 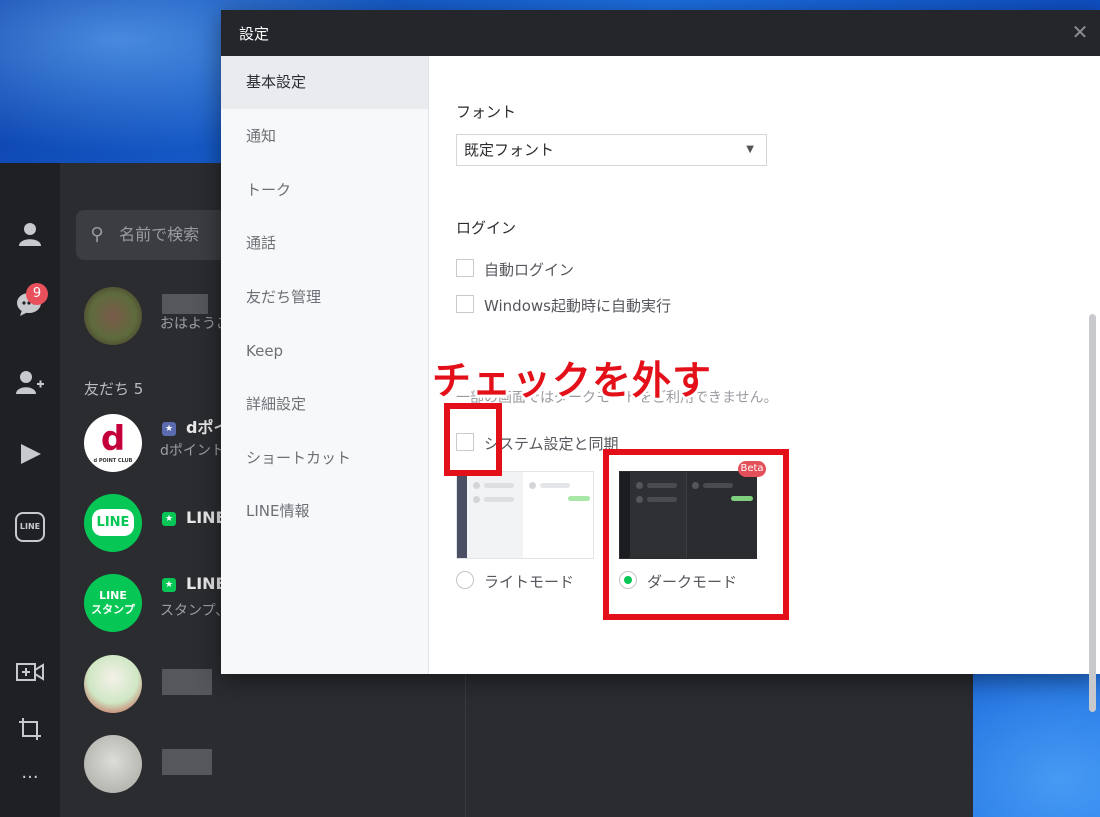 What do you see at coordinates (30, 728) in the screenshot?
I see `crop-icon` at bounding box center [30, 728].